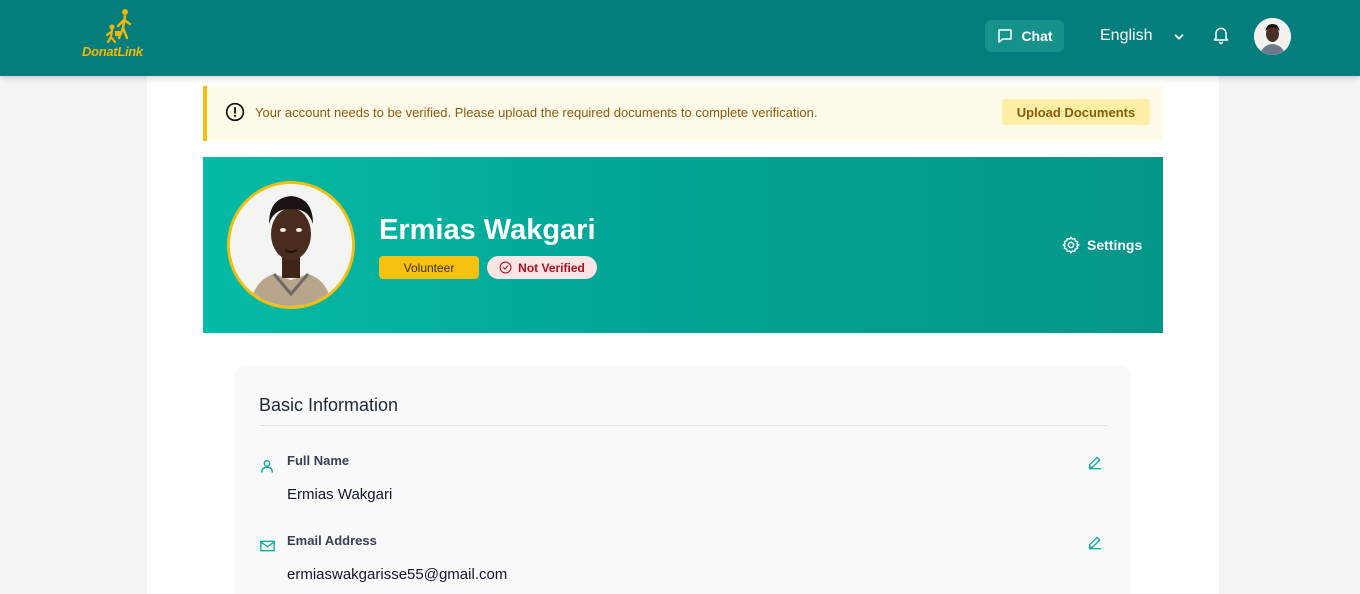  I want to click on settings-label: Settings, so click(1115, 245).